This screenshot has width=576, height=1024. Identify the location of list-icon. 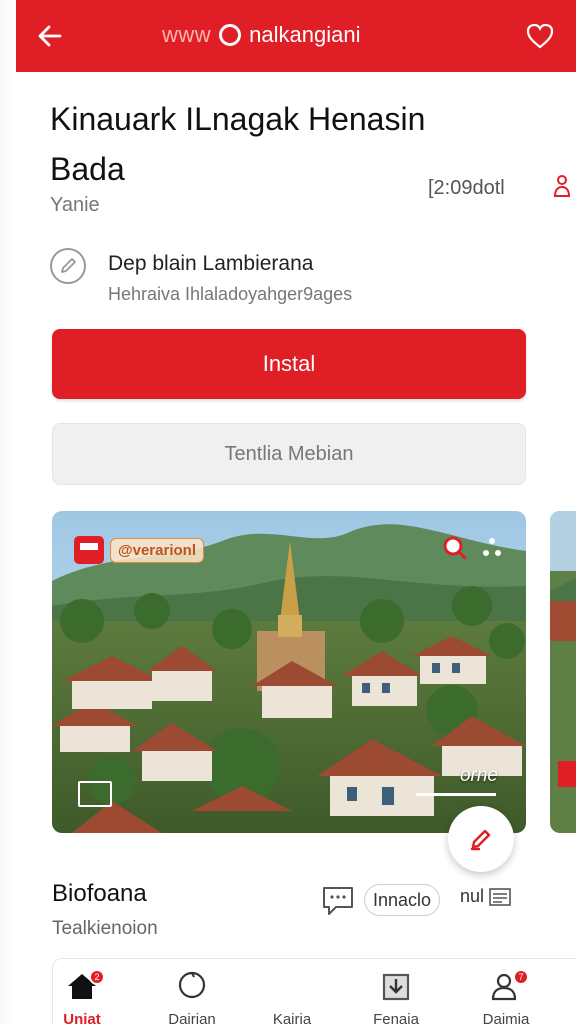
(500, 896).